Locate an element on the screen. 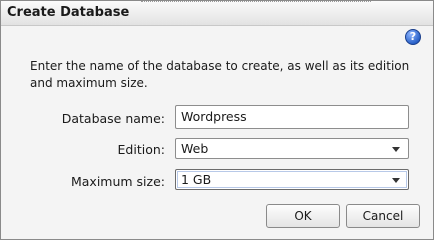  focus-ring is located at coordinates (292, 179).